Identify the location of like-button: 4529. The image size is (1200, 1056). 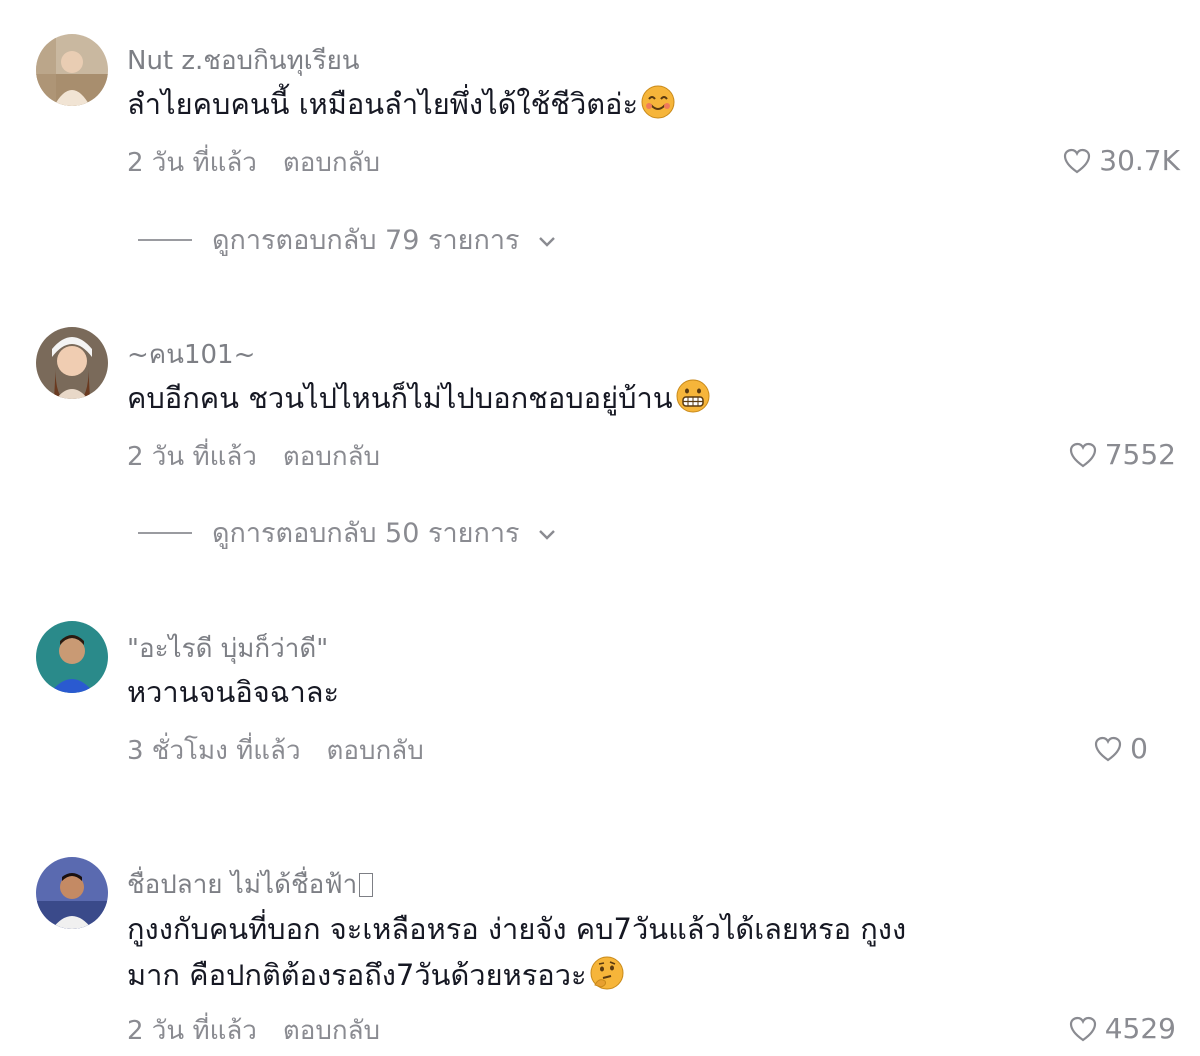
(1122, 1028).